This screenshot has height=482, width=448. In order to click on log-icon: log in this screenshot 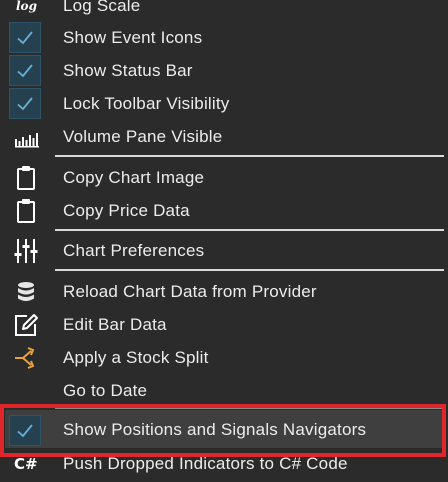, I will do `click(26, 6)`.